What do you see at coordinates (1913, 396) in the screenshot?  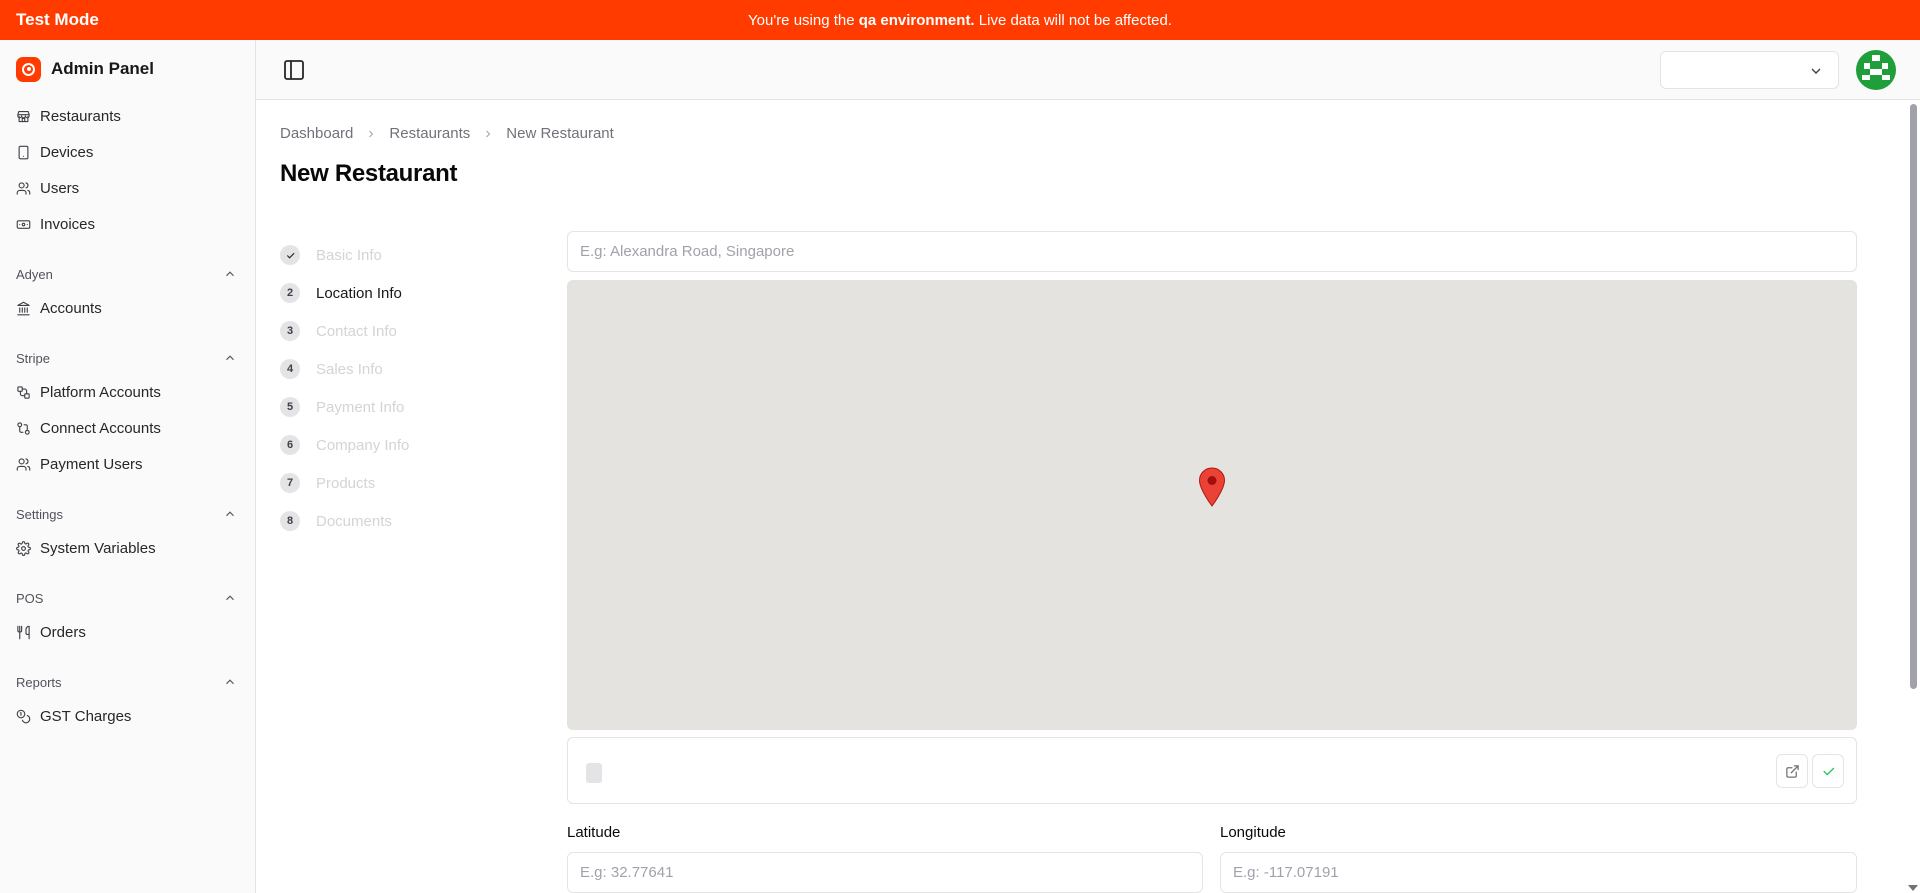 I see `scrollbar-thumb` at bounding box center [1913, 396].